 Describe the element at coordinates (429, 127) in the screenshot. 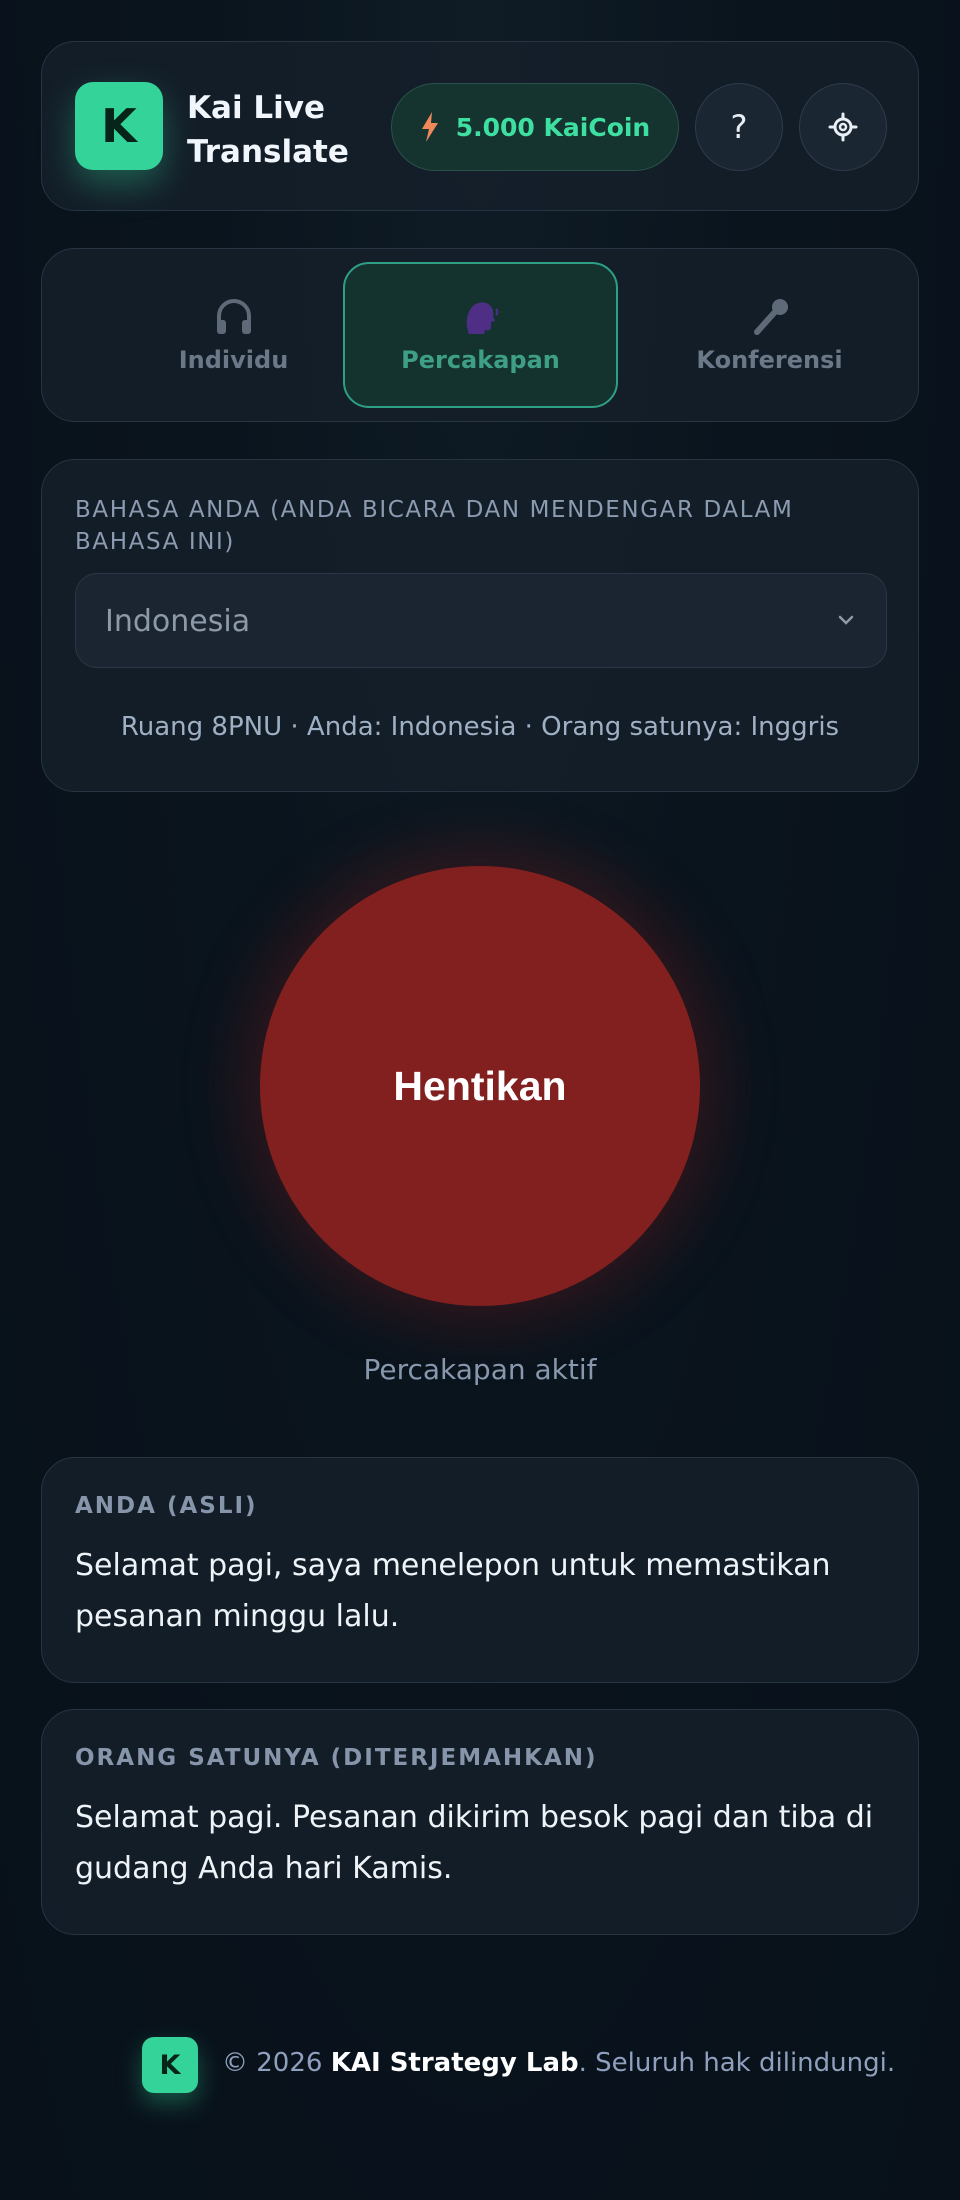

I see `lightning-bolt-icon` at that location.